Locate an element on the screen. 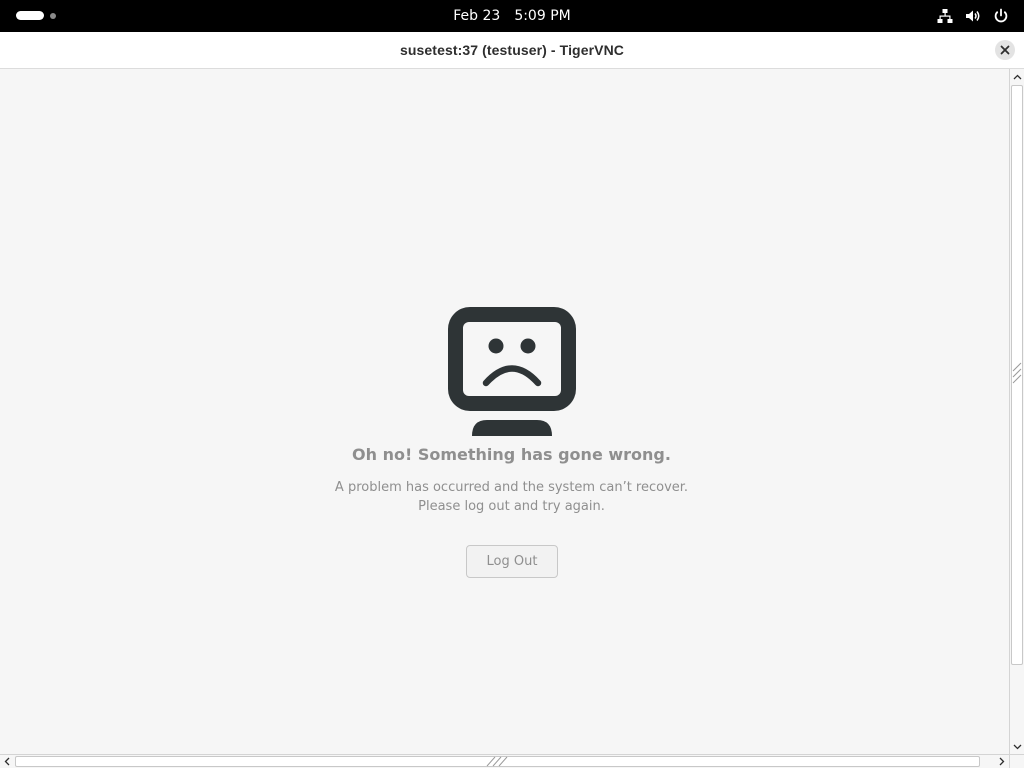 This screenshot has height=768, width=1024. window-titlebar: susetest:37 (testuser) - TigerVNC is located at coordinates (512, 50).